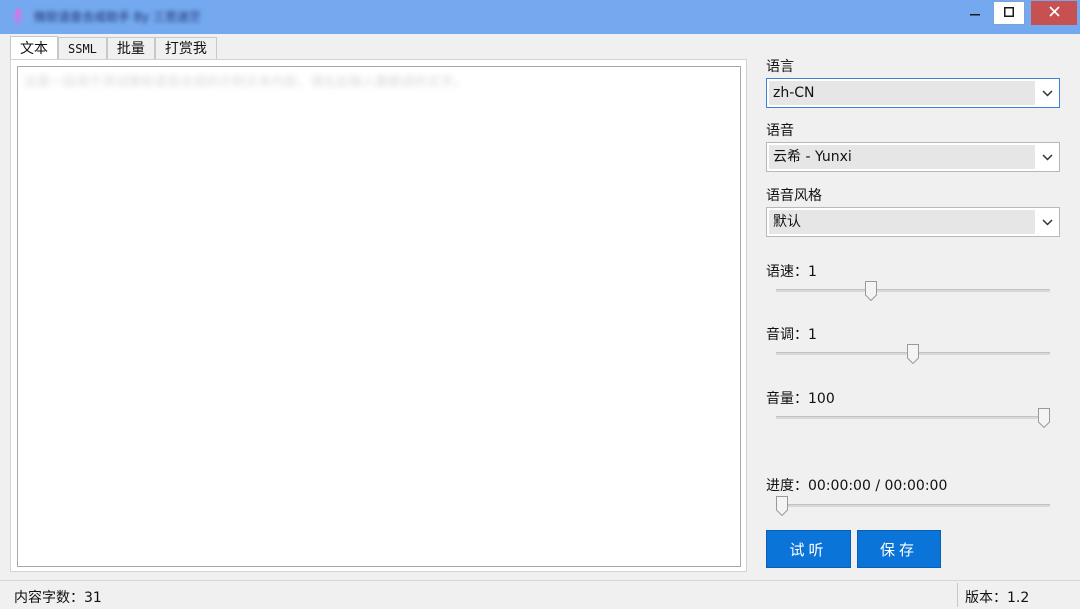 The height and width of the screenshot is (609, 1080). What do you see at coordinates (117, 17) in the screenshot?
I see `window-title: 微软语音合成助手 By 三思迷茫` at bounding box center [117, 17].